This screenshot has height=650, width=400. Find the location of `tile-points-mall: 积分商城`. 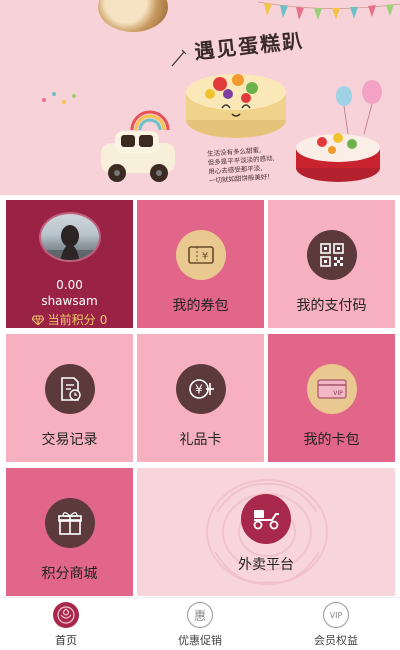

tile-points-mall: 积分商城 is located at coordinates (69, 532).